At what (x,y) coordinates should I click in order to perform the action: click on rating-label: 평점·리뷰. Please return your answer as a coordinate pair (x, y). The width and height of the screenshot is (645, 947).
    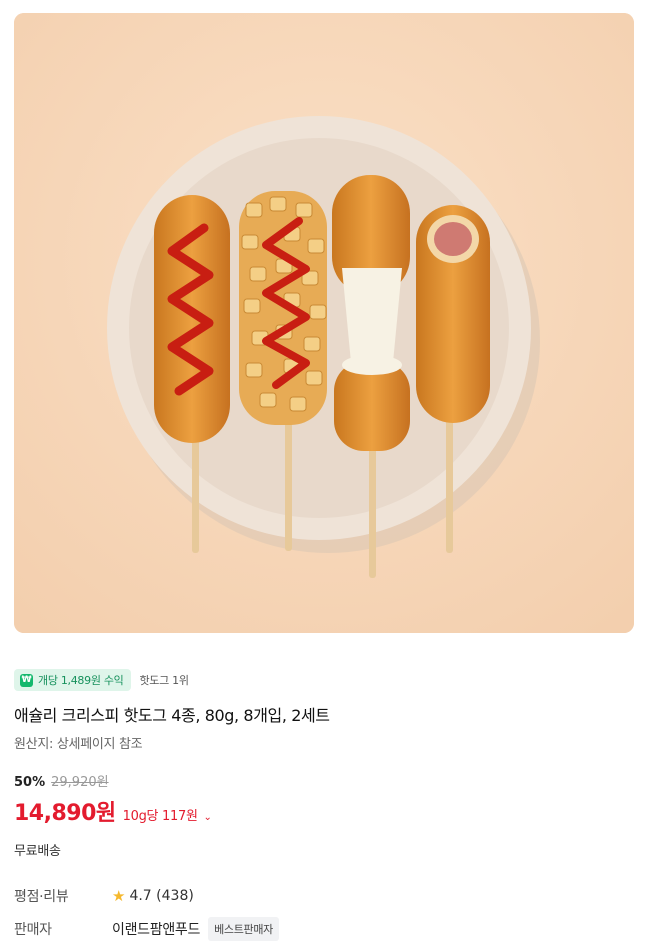
    Looking at the image, I should click on (41, 897).